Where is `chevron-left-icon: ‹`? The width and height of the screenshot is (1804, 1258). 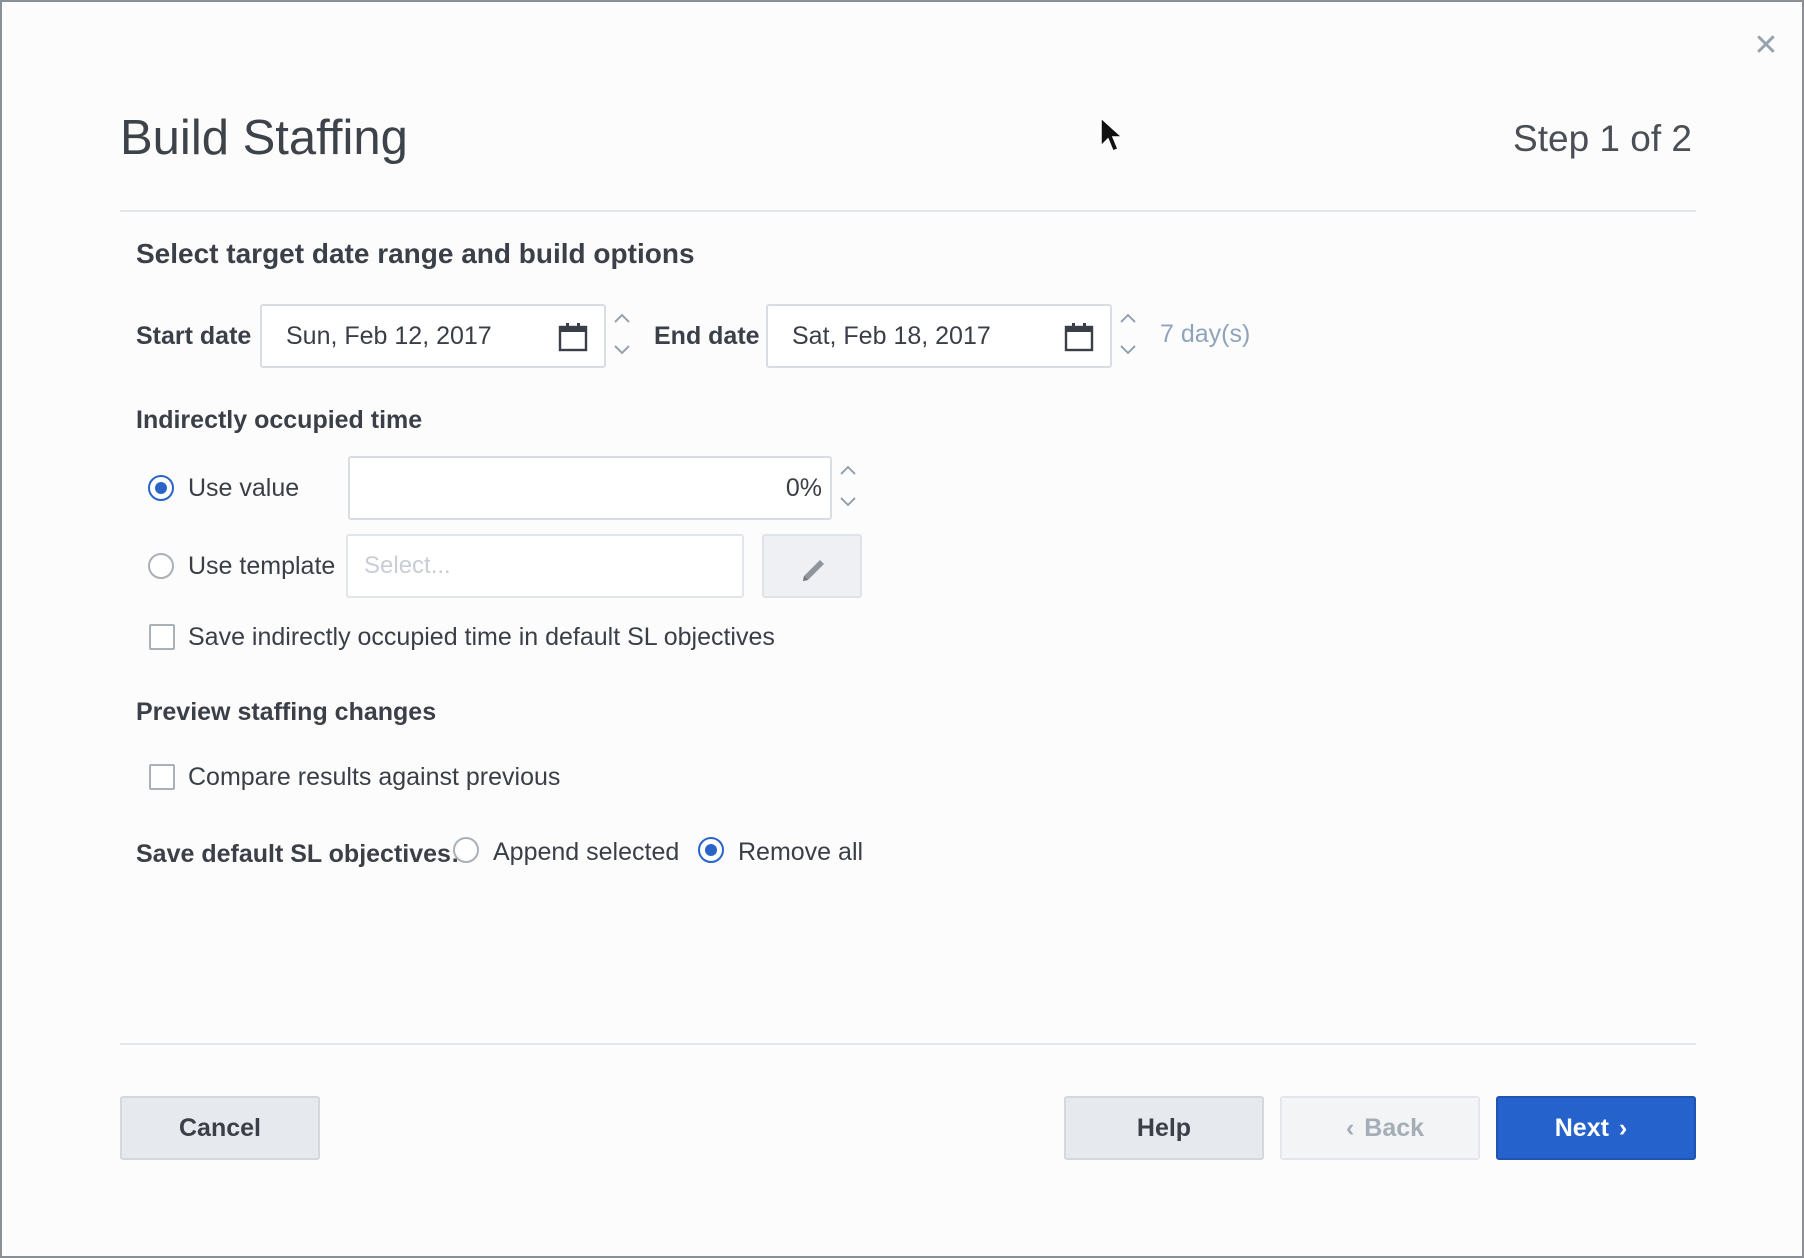 chevron-left-icon: ‹ is located at coordinates (1350, 1128).